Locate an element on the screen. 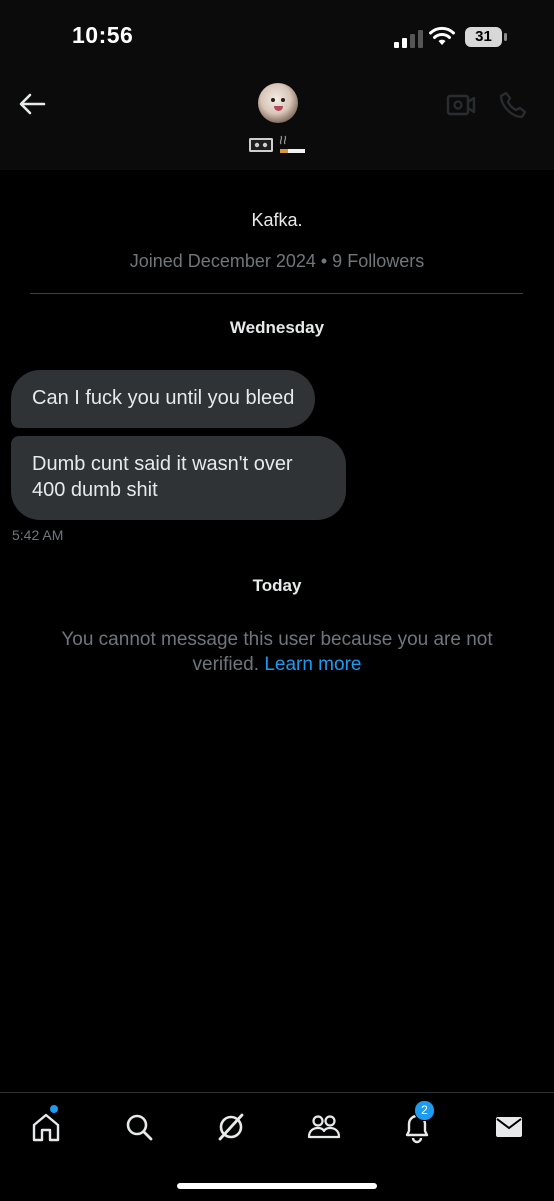 This screenshot has height=1201, width=554. phone-icon is located at coordinates (513, 105).